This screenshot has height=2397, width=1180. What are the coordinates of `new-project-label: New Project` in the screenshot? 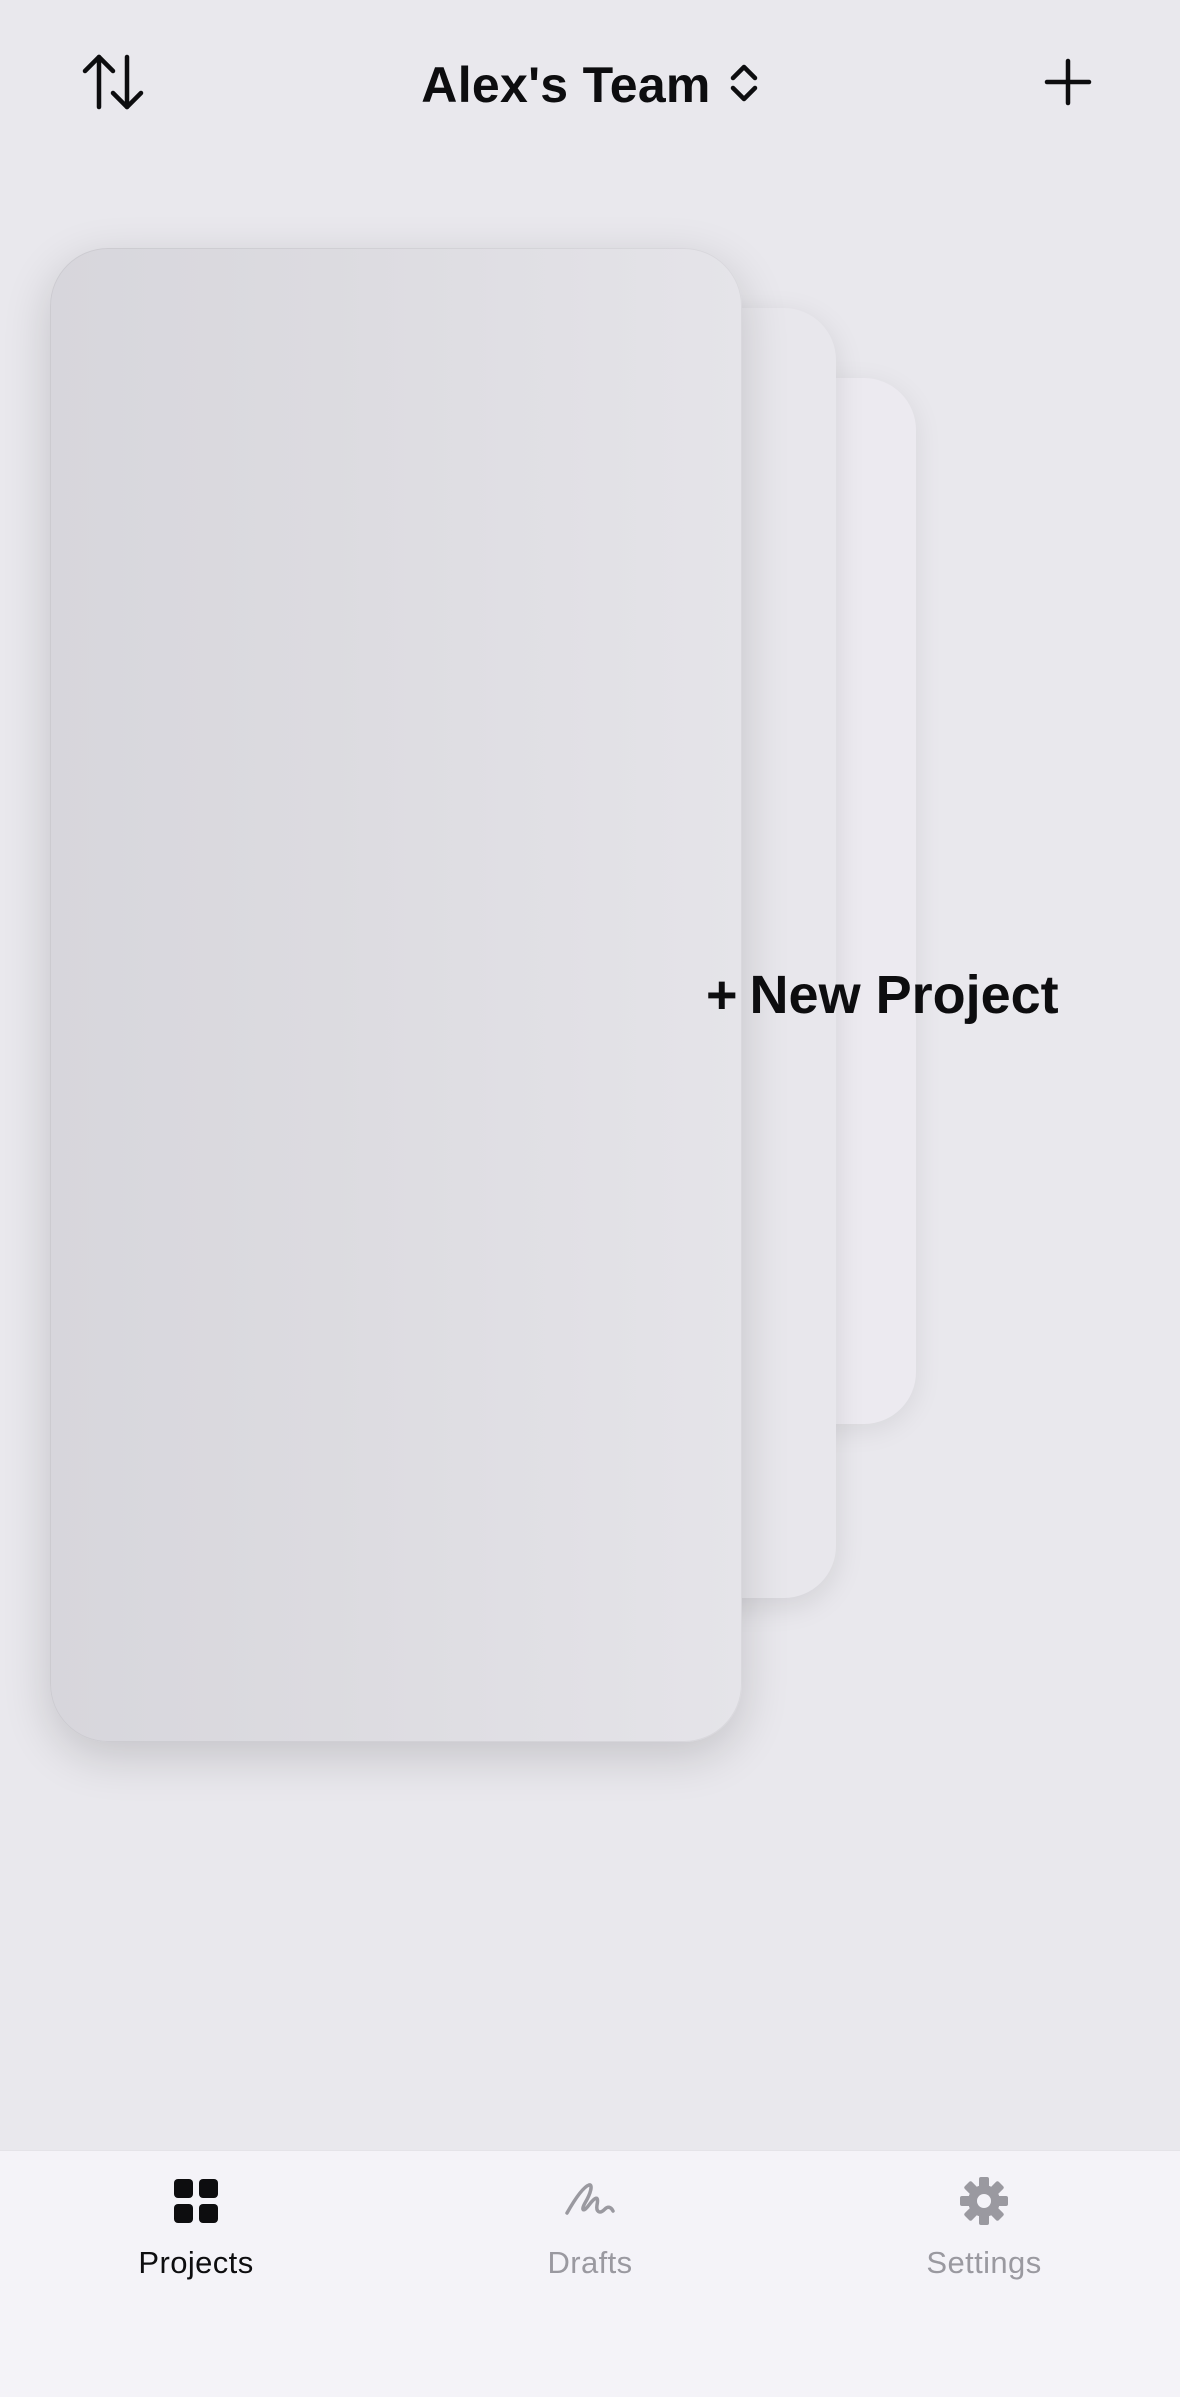 It's located at (904, 995).